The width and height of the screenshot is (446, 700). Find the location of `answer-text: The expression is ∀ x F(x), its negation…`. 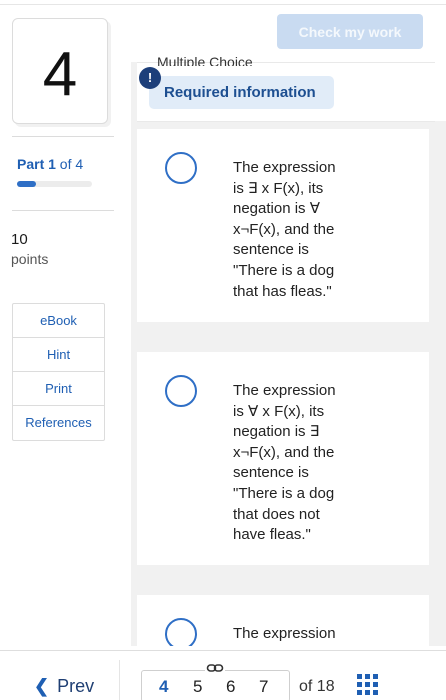

answer-text: The expression is ∀ x F(x), its negation… is located at coordinates (293, 463).